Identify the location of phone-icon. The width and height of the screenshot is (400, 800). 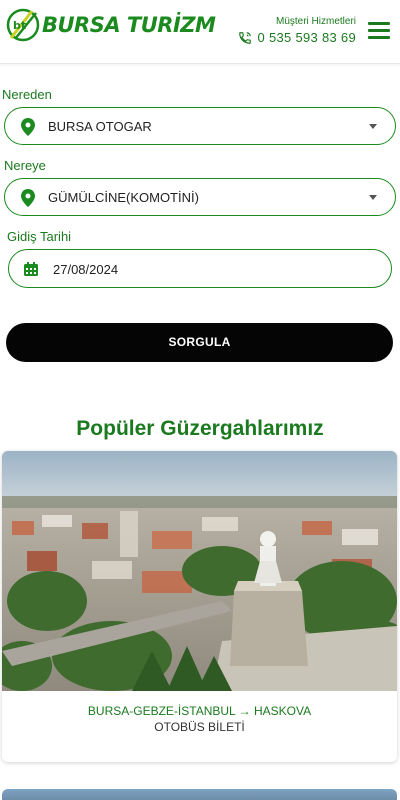
(244, 37).